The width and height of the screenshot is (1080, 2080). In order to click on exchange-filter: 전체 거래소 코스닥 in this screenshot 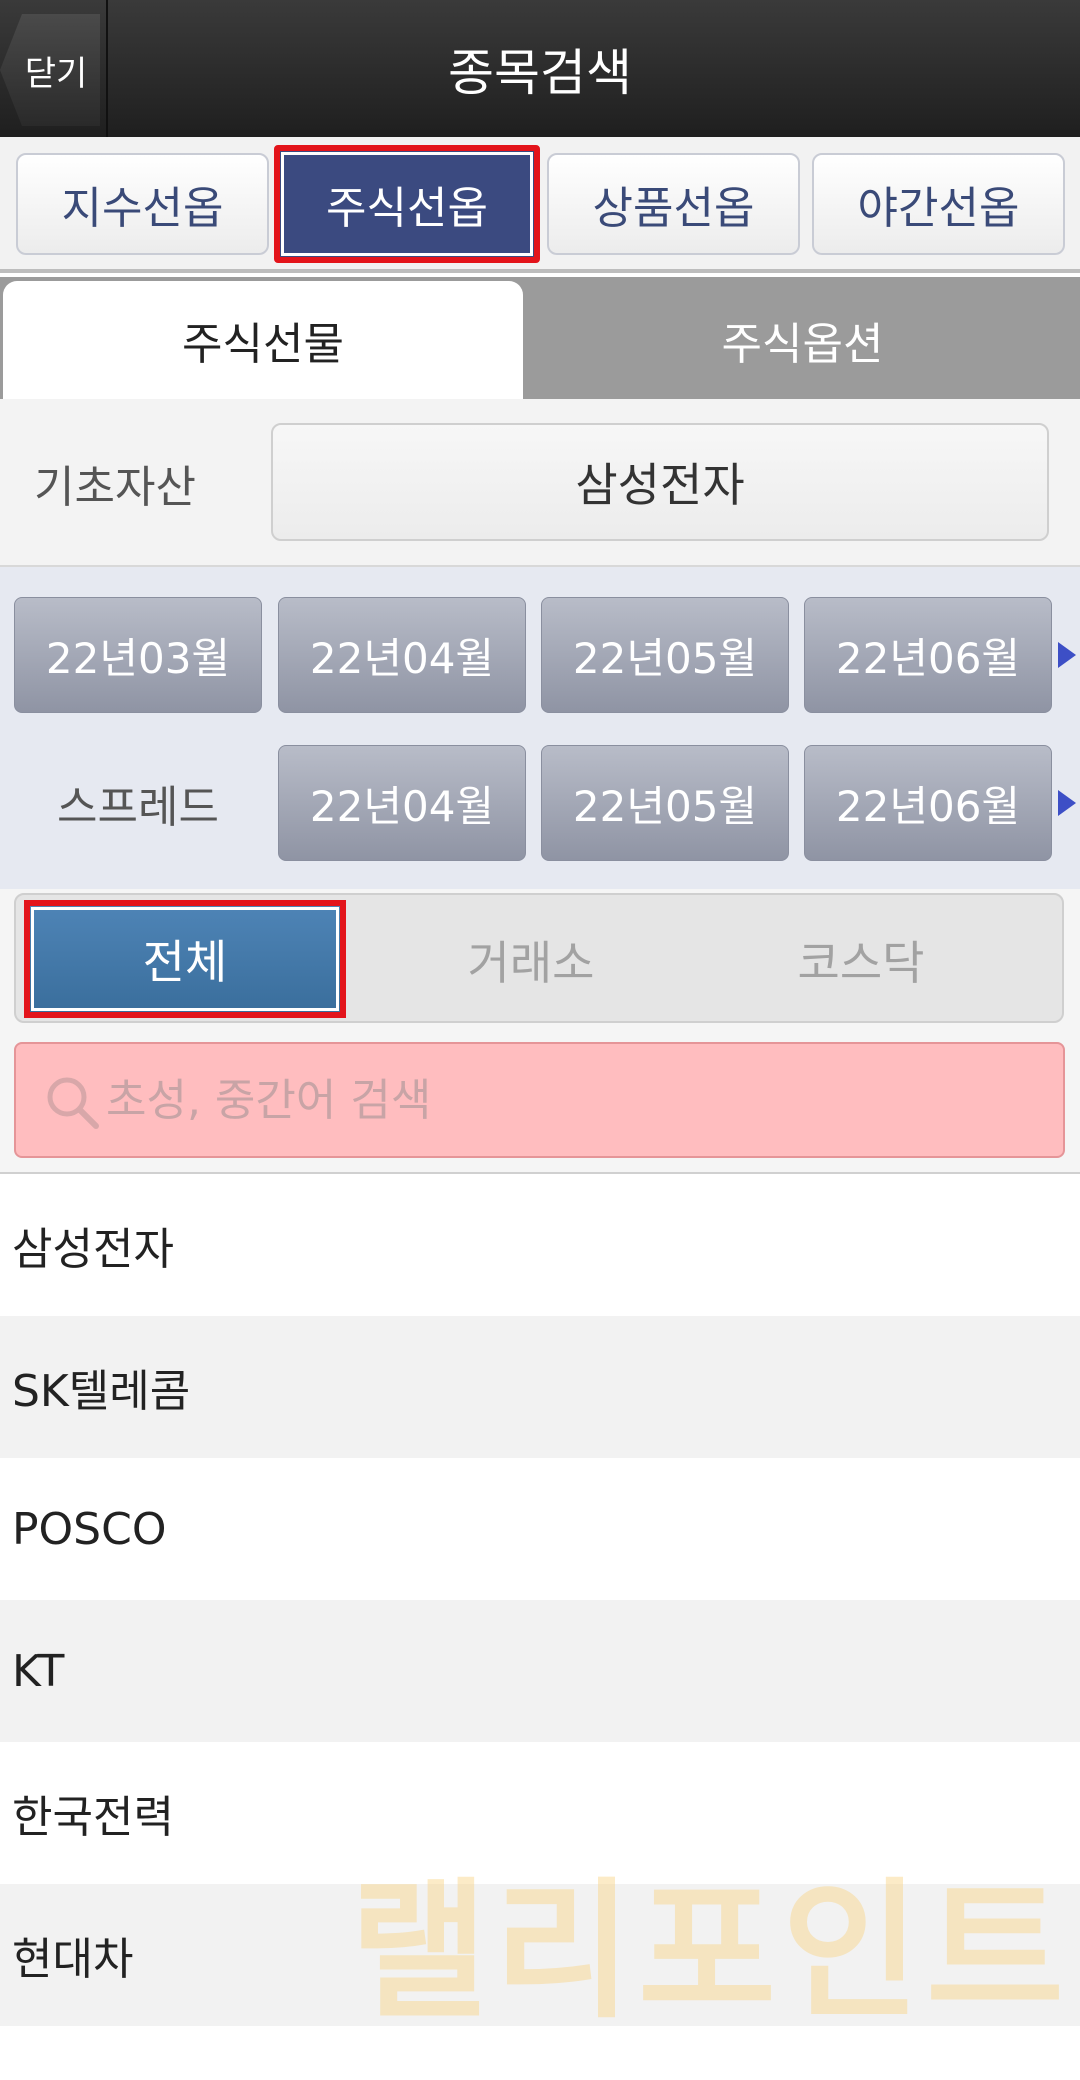, I will do `click(539, 958)`.